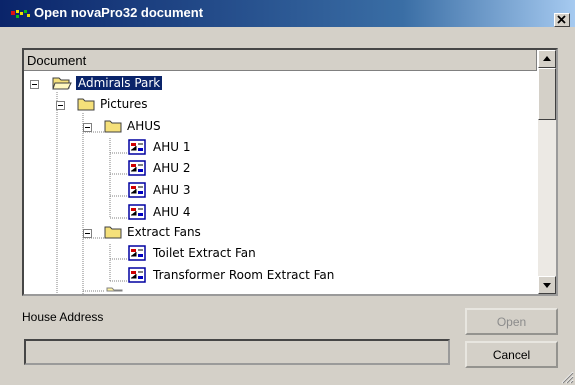  What do you see at coordinates (280, 190) in the screenshot?
I see `tree-node-ahu-3: AHU 3` at bounding box center [280, 190].